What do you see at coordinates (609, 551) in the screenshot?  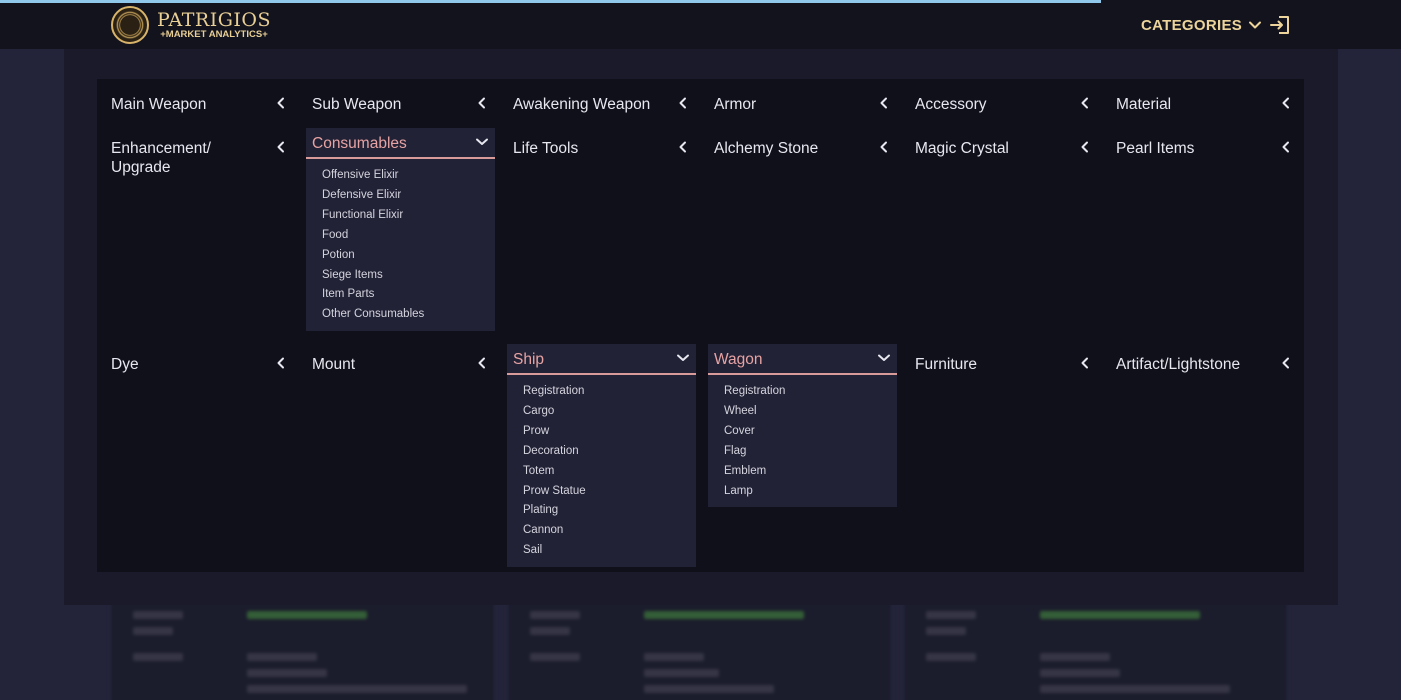 I see `subcategory-item: Sail` at bounding box center [609, 551].